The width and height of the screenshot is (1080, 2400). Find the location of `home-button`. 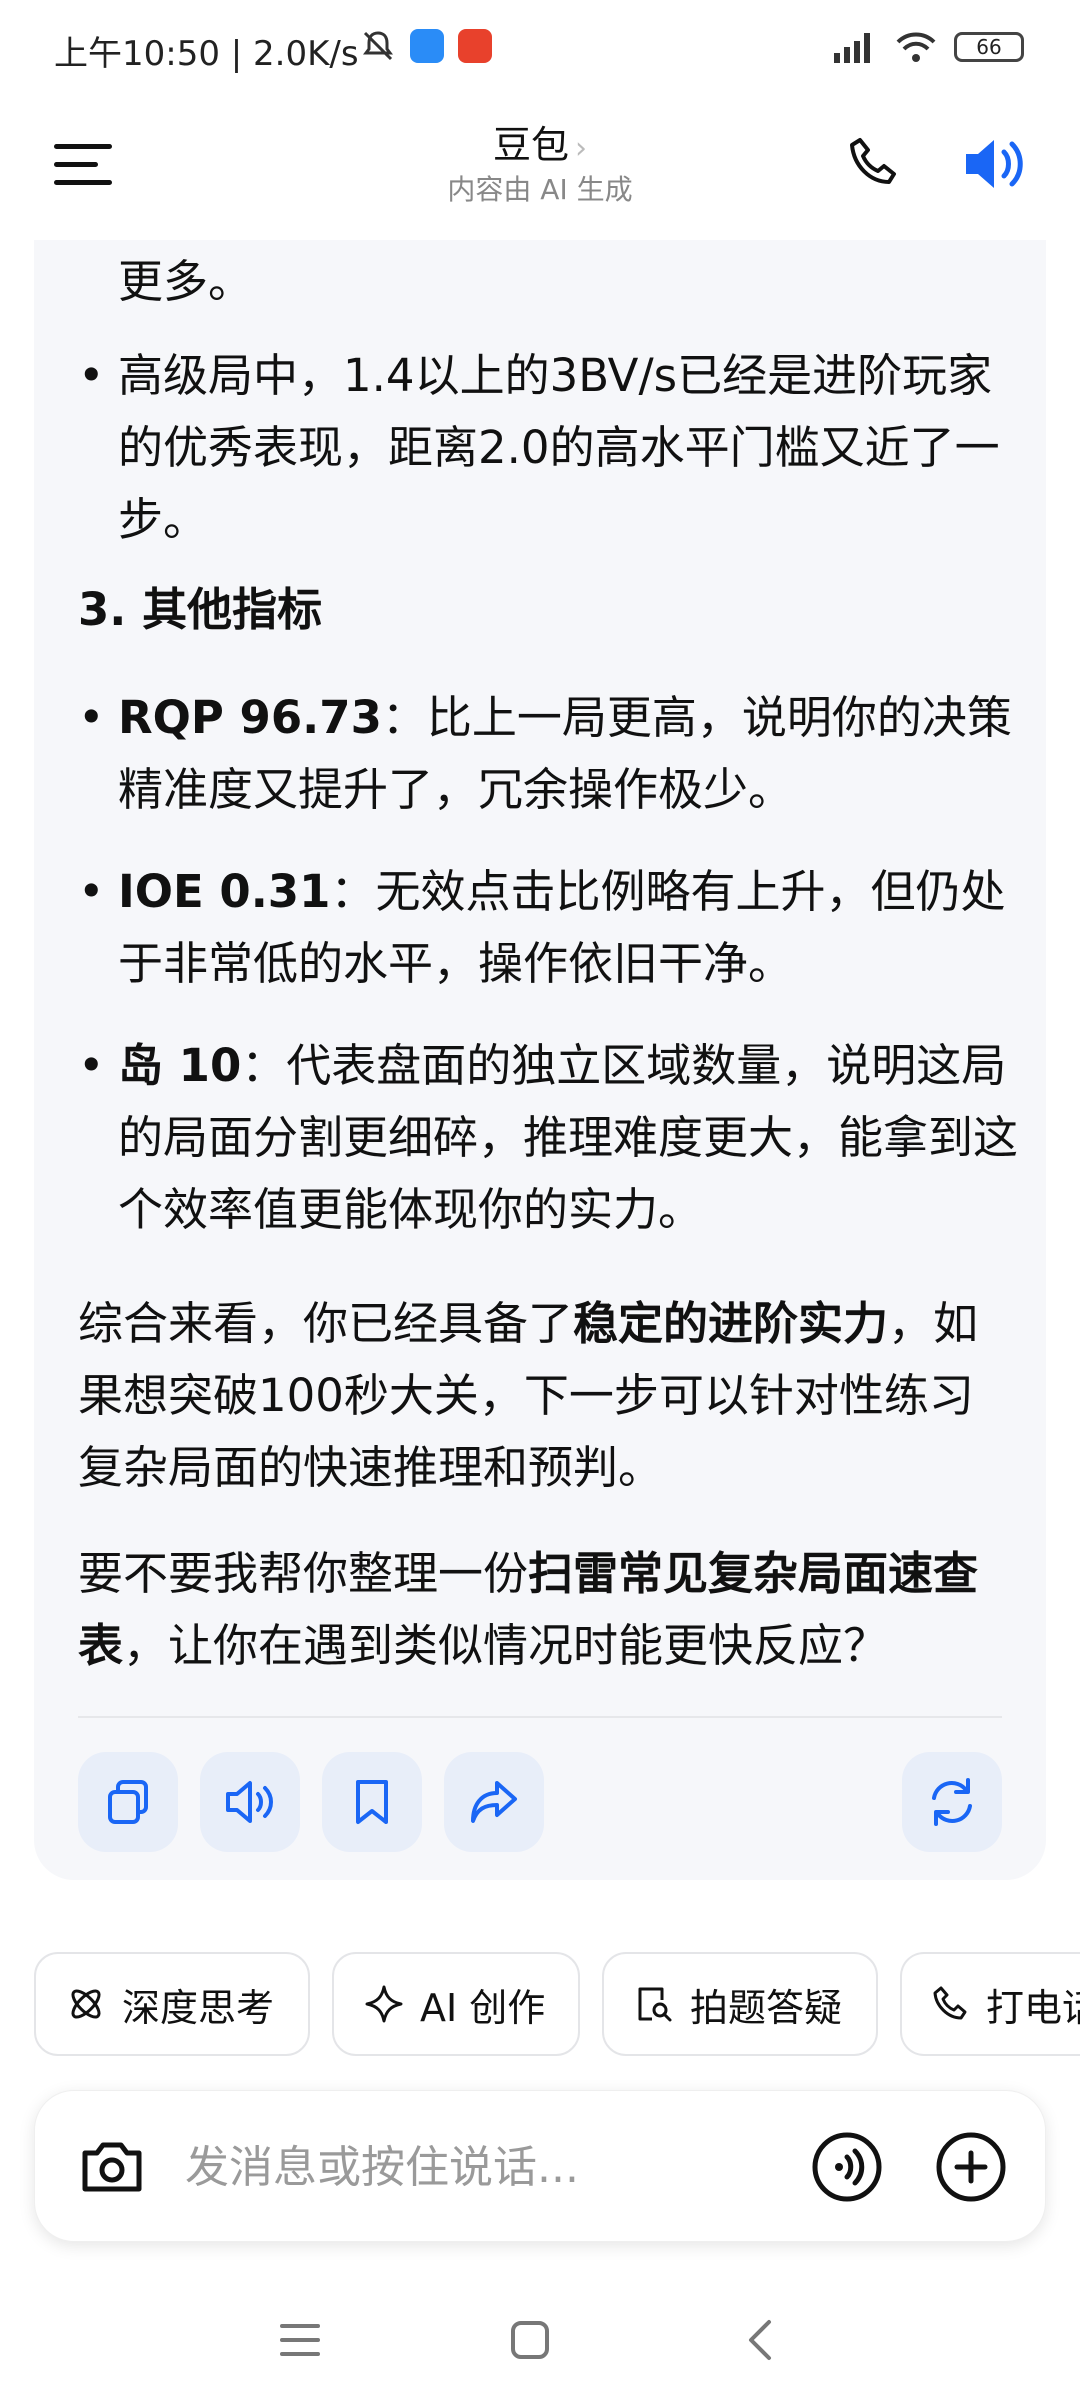

home-button is located at coordinates (530, 2340).